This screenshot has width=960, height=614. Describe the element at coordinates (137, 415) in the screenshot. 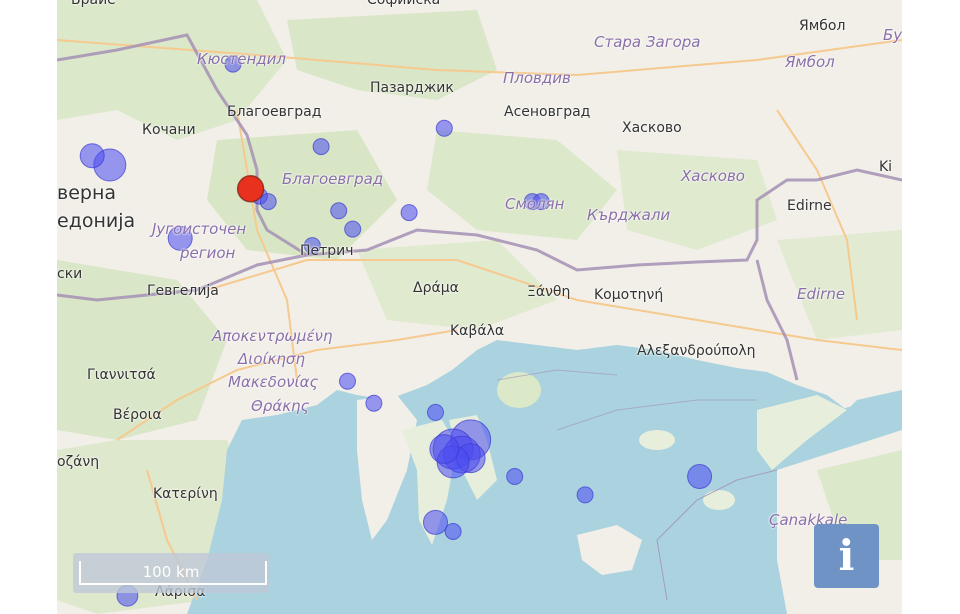

I see `map-label: Βέροια` at that location.